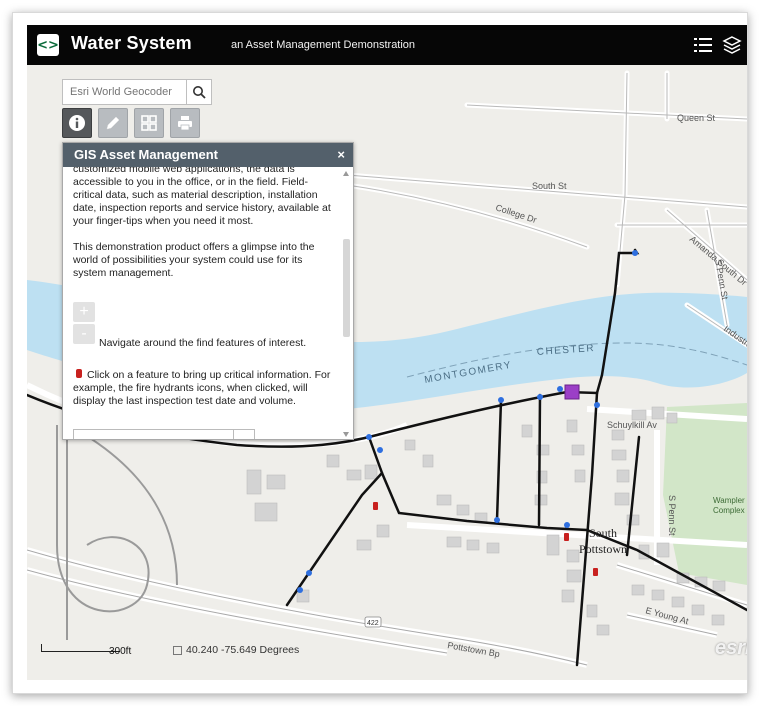 This screenshot has height=706, width=759. I want to click on label-south-st: South St, so click(549, 186).